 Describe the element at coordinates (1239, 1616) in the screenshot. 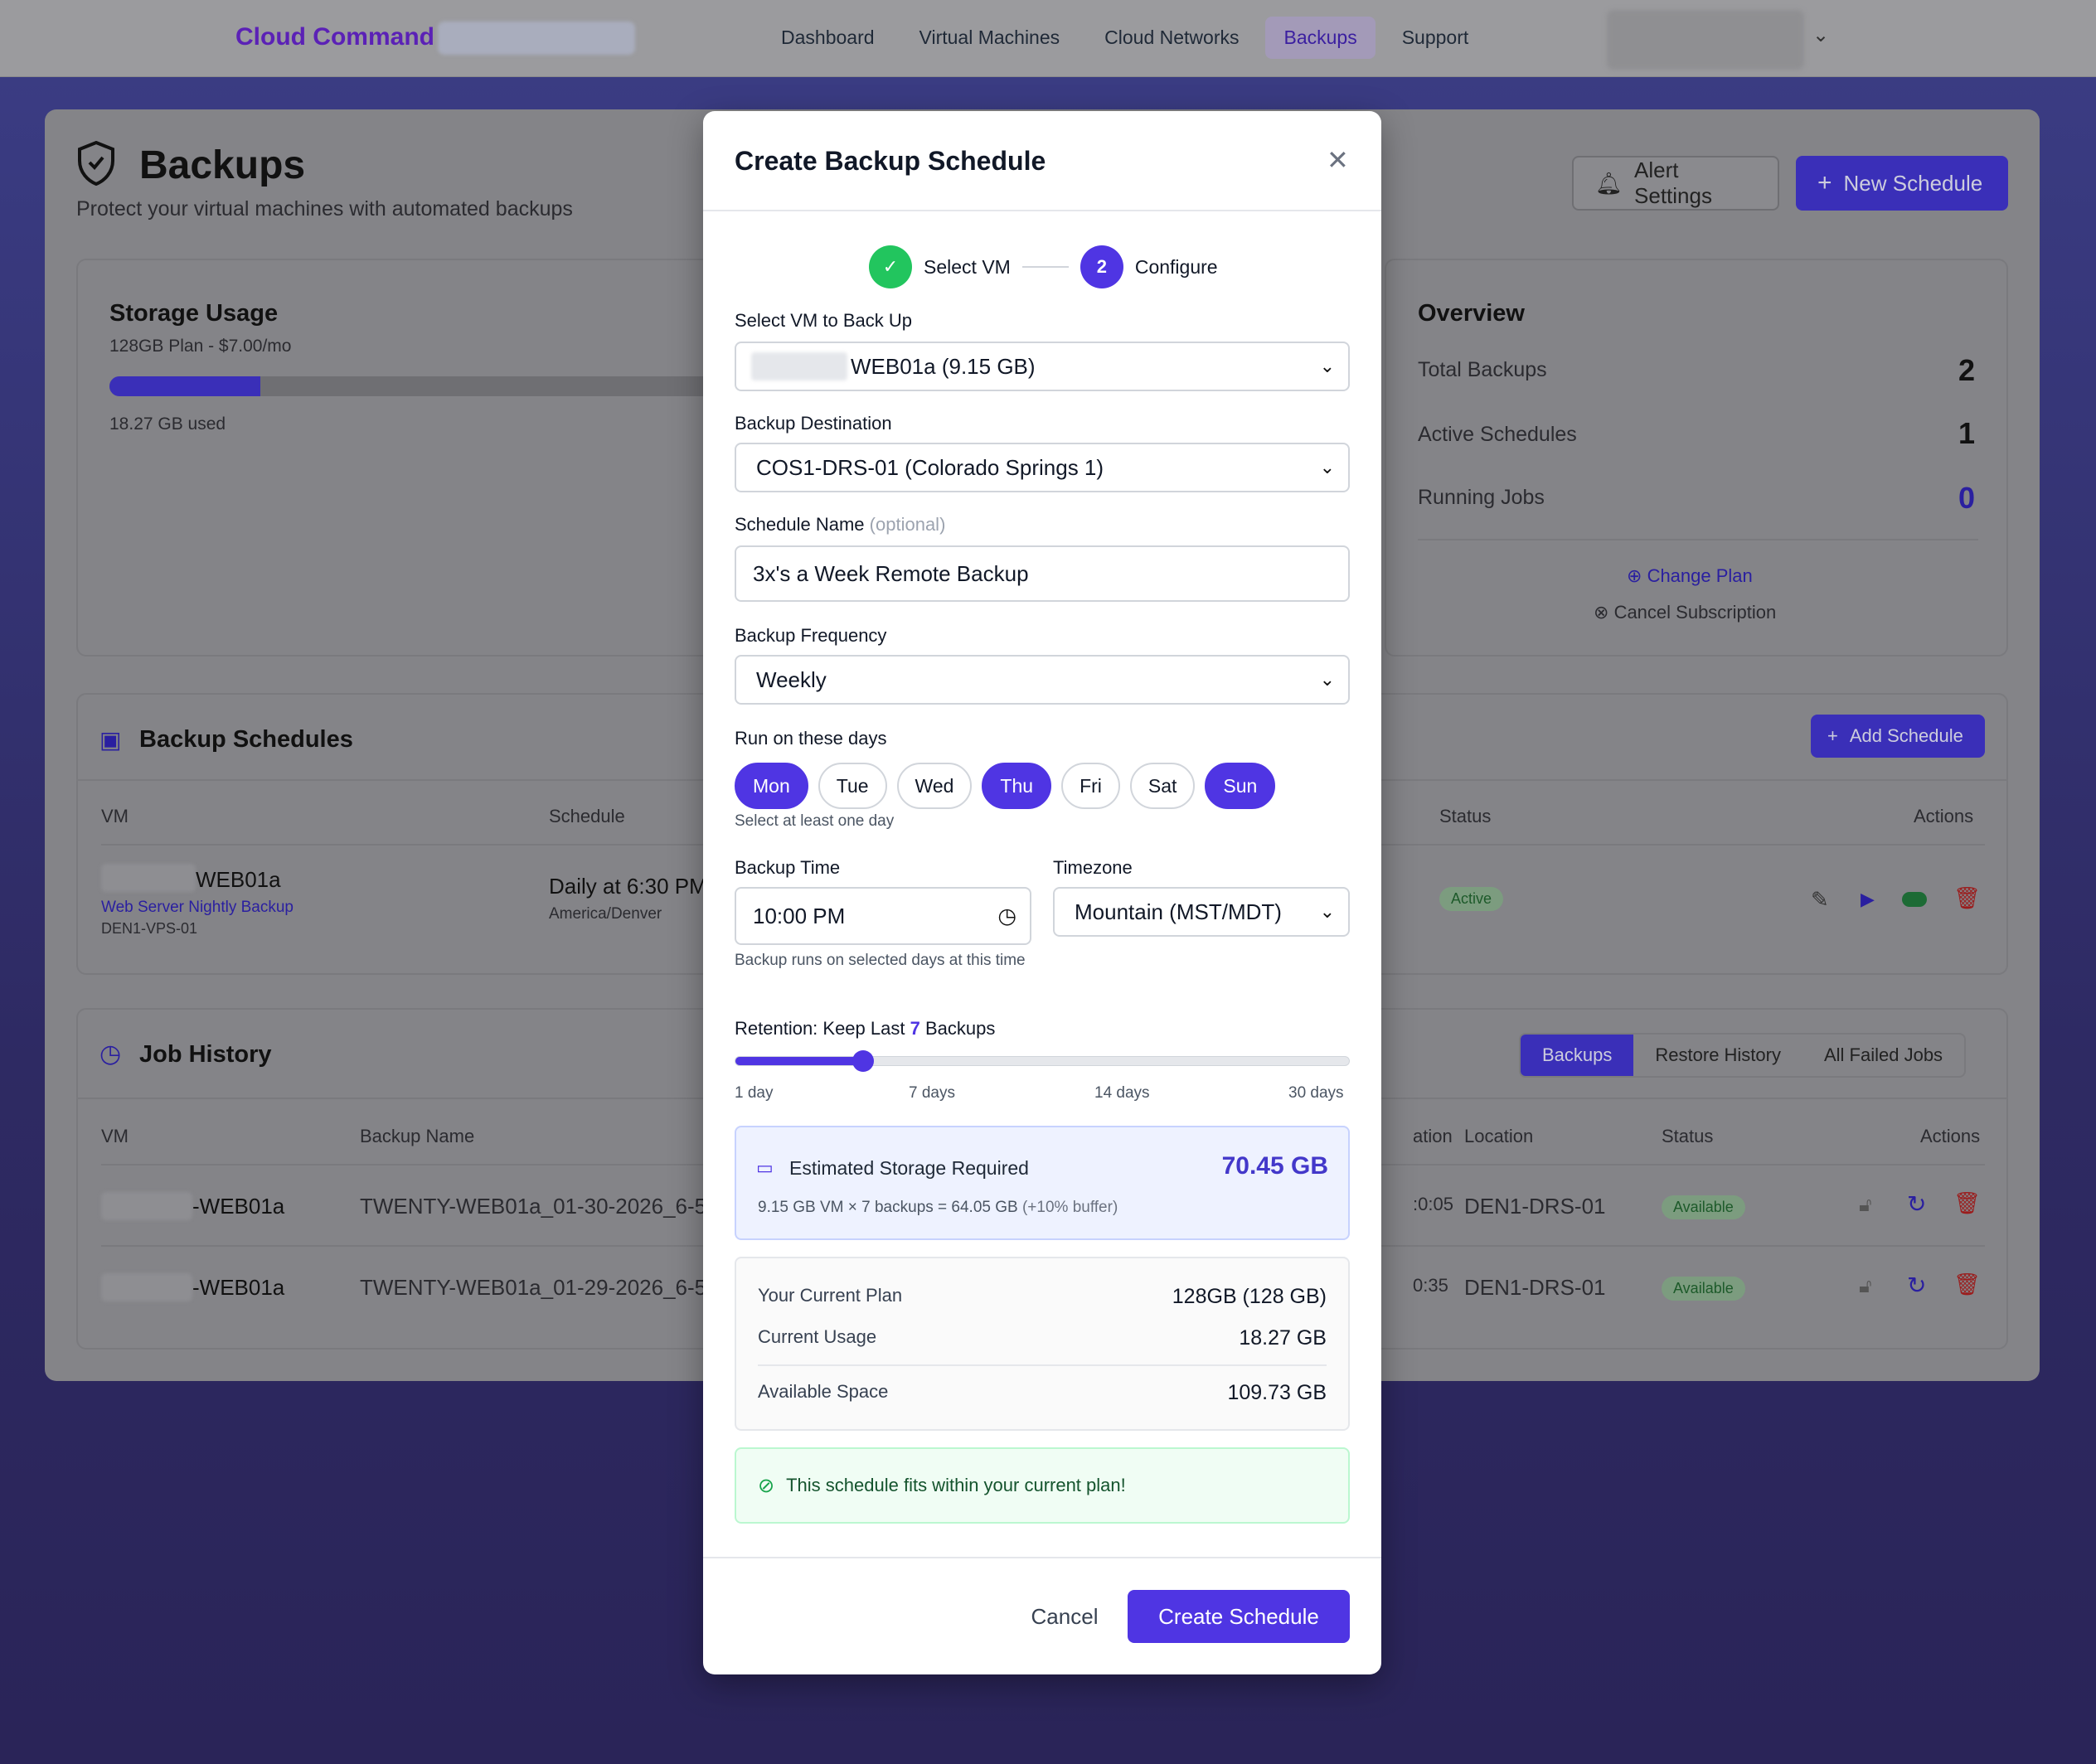

I see `create-schedule-button: Create Schedule` at that location.